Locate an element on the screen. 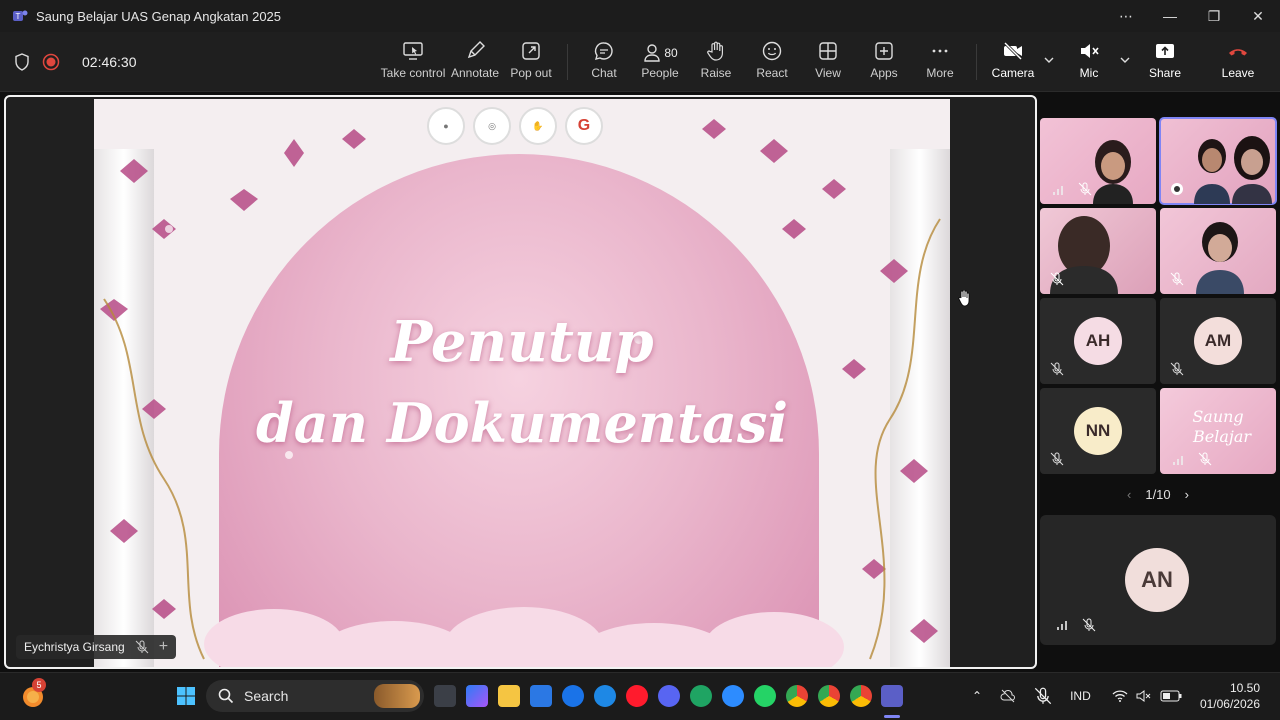  plus-box-icon is located at coordinates (884, 51).